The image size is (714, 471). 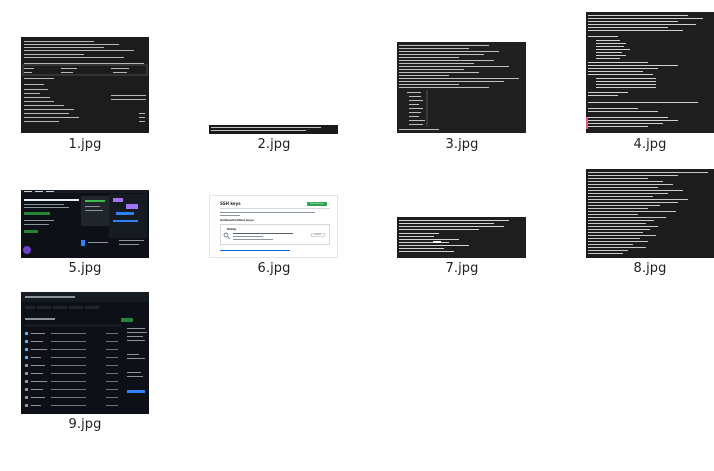 I want to click on file-name: 3.jpg, so click(x=462, y=144).